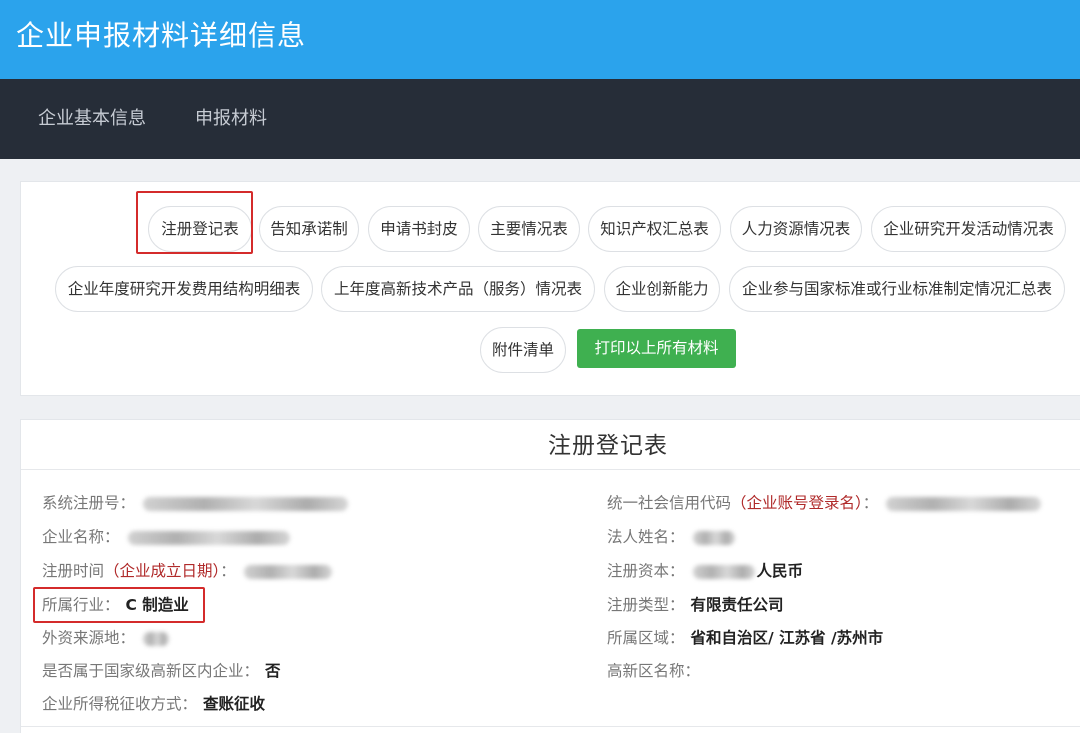  What do you see at coordinates (796, 229) in the screenshot?
I see `btn-hr-situation: 人力资源情况表` at bounding box center [796, 229].